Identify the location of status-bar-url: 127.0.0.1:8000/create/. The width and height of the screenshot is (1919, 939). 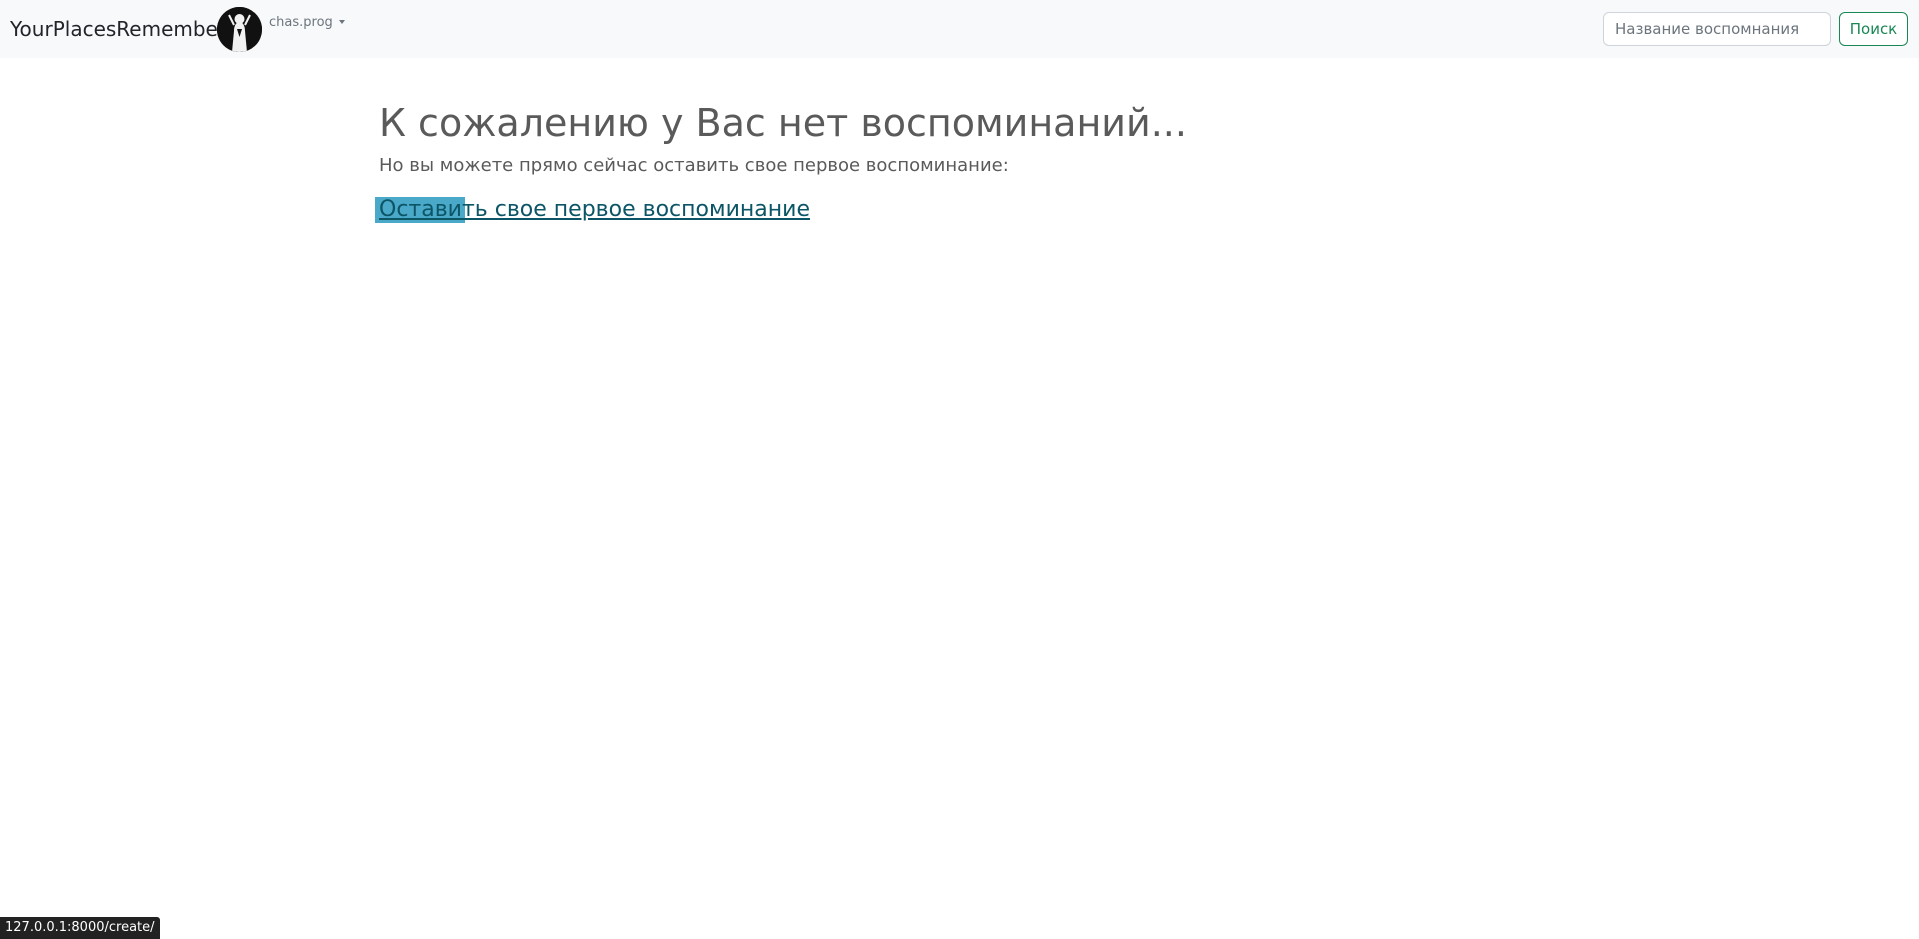
(80, 928).